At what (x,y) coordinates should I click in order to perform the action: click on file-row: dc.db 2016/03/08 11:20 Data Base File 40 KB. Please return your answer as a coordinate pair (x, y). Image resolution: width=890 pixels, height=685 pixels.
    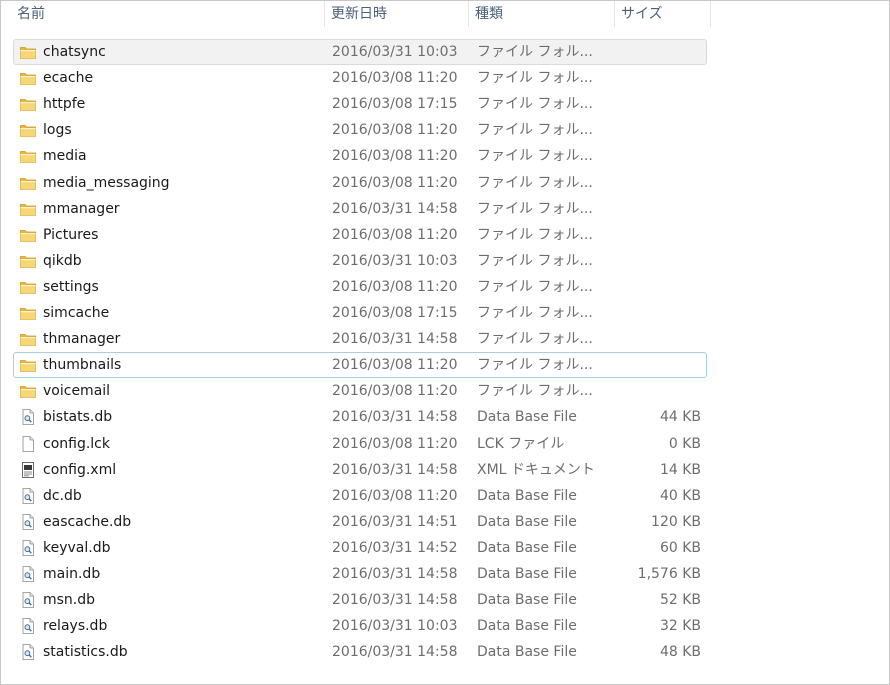
    Looking at the image, I should click on (360, 496).